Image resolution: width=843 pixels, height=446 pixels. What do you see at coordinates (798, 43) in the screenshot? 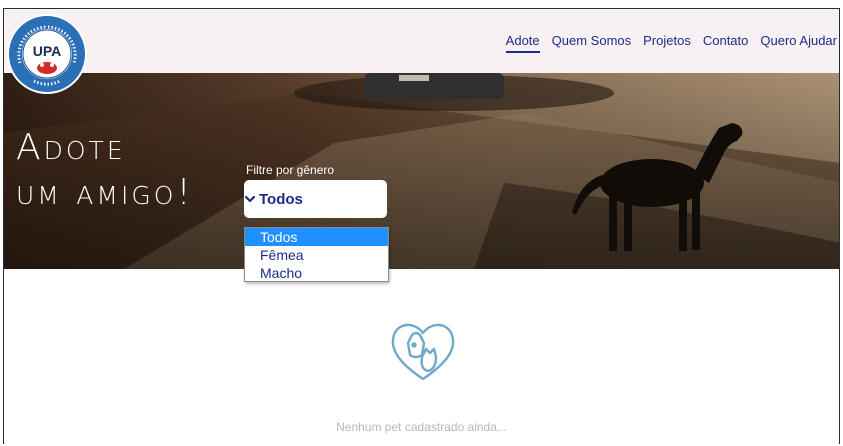
I see `nav-quero-ajudar: Quero Ajudar` at bounding box center [798, 43].